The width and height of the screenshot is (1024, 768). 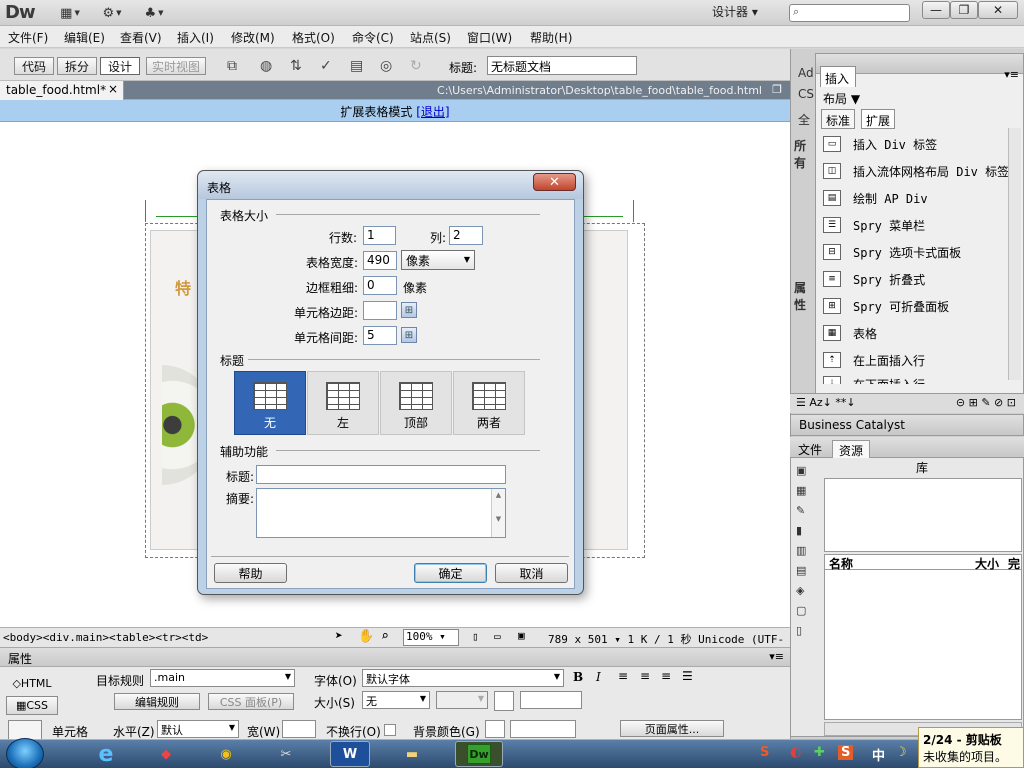 What do you see at coordinates (841, 98) in the screenshot?
I see `insert-category-select: 布局 ▼` at bounding box center [841, 98].